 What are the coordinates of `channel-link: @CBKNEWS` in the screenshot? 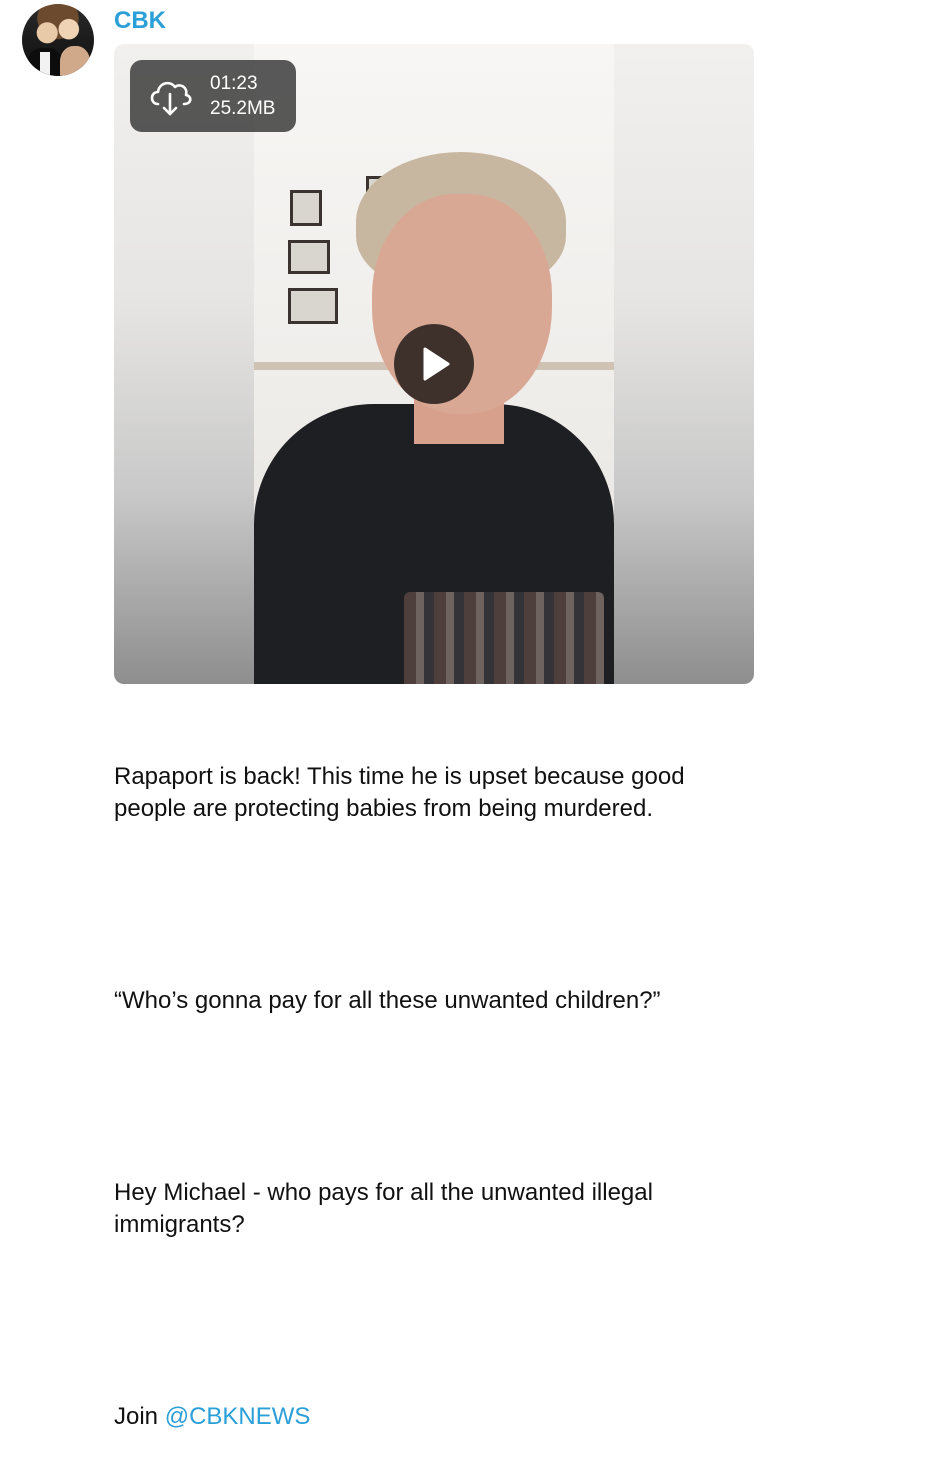 It's located at (238, 1416).